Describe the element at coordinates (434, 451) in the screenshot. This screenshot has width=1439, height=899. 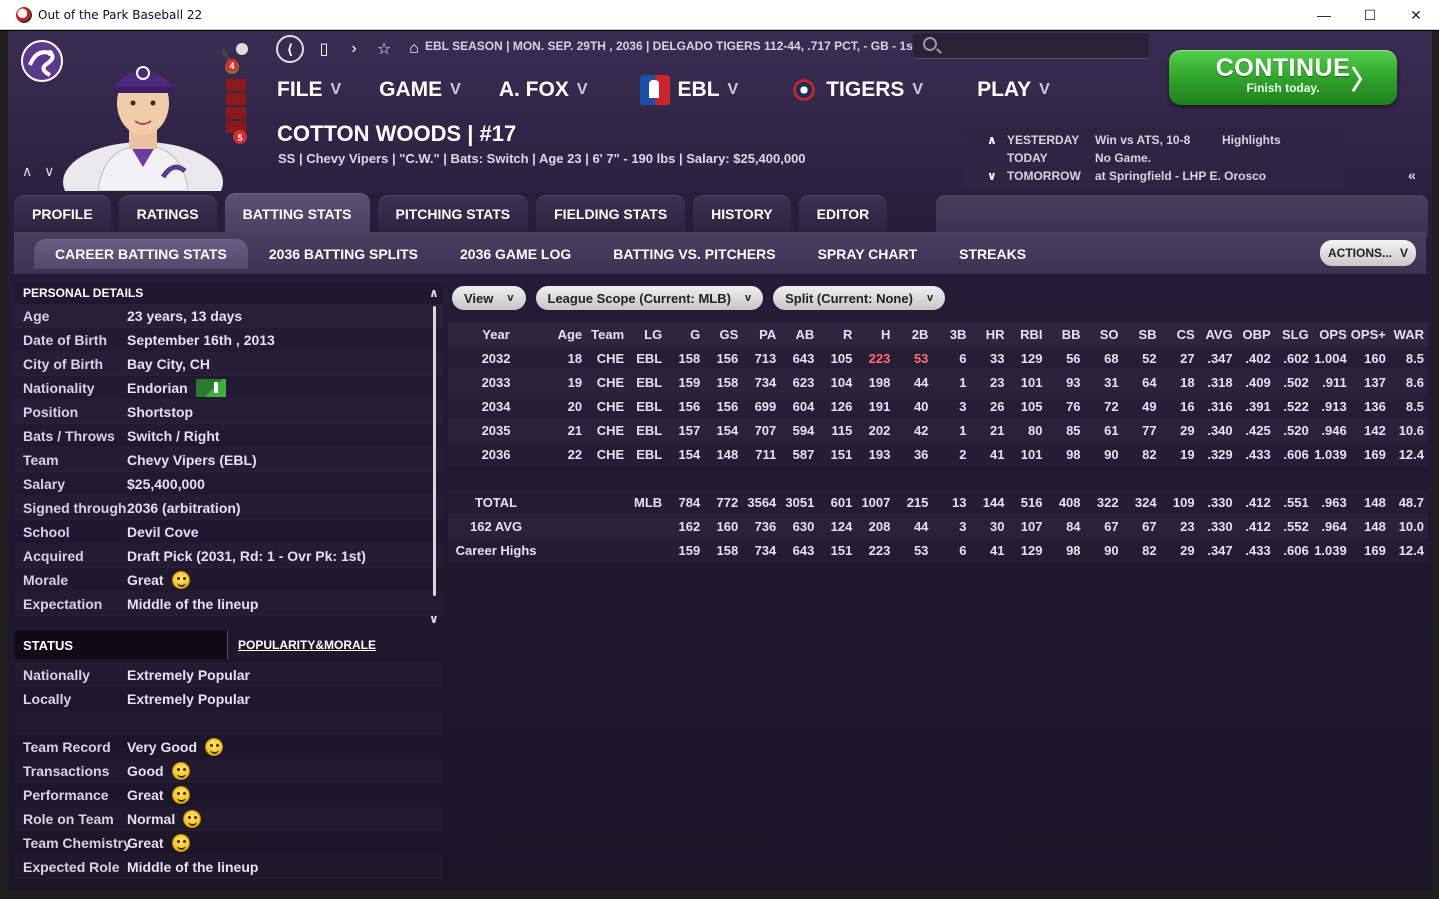
I see `scrollbar-thumb` at that location.